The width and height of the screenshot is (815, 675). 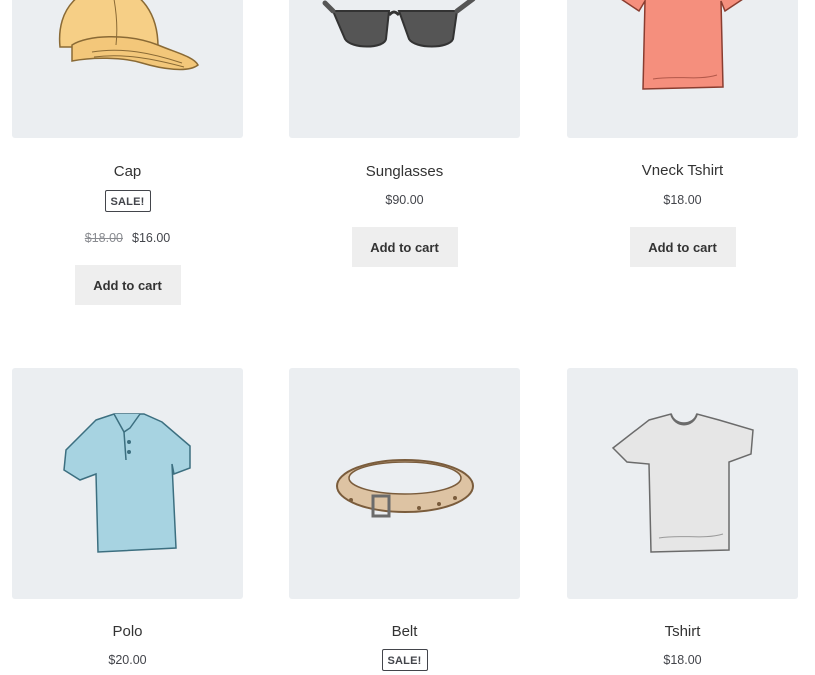 I want to click on vneck-tshirt-icon, so click(x=682, y=45).